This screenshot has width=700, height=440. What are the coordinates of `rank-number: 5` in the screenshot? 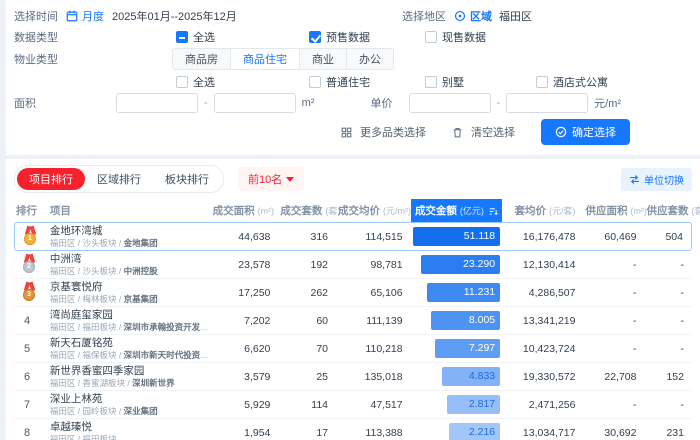 It's located at (27, 348).